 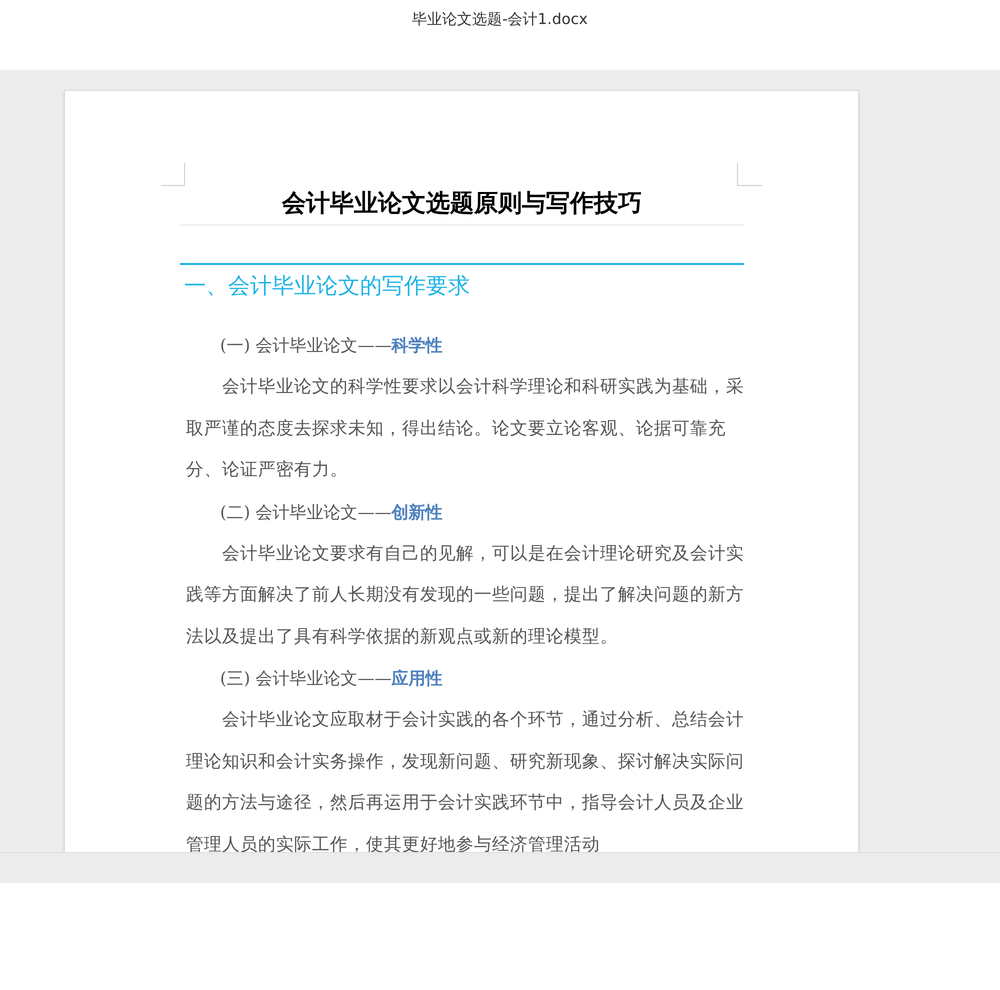 I want to click on body-paragraph: 会计毕业论文的科学性要求以会计科学理论和科研实践为基础，采取严谨的态度去探求未知，得出结论。论文要立论客观、论据可靠充分、论证严密有力。, so click(x=465, y=429).